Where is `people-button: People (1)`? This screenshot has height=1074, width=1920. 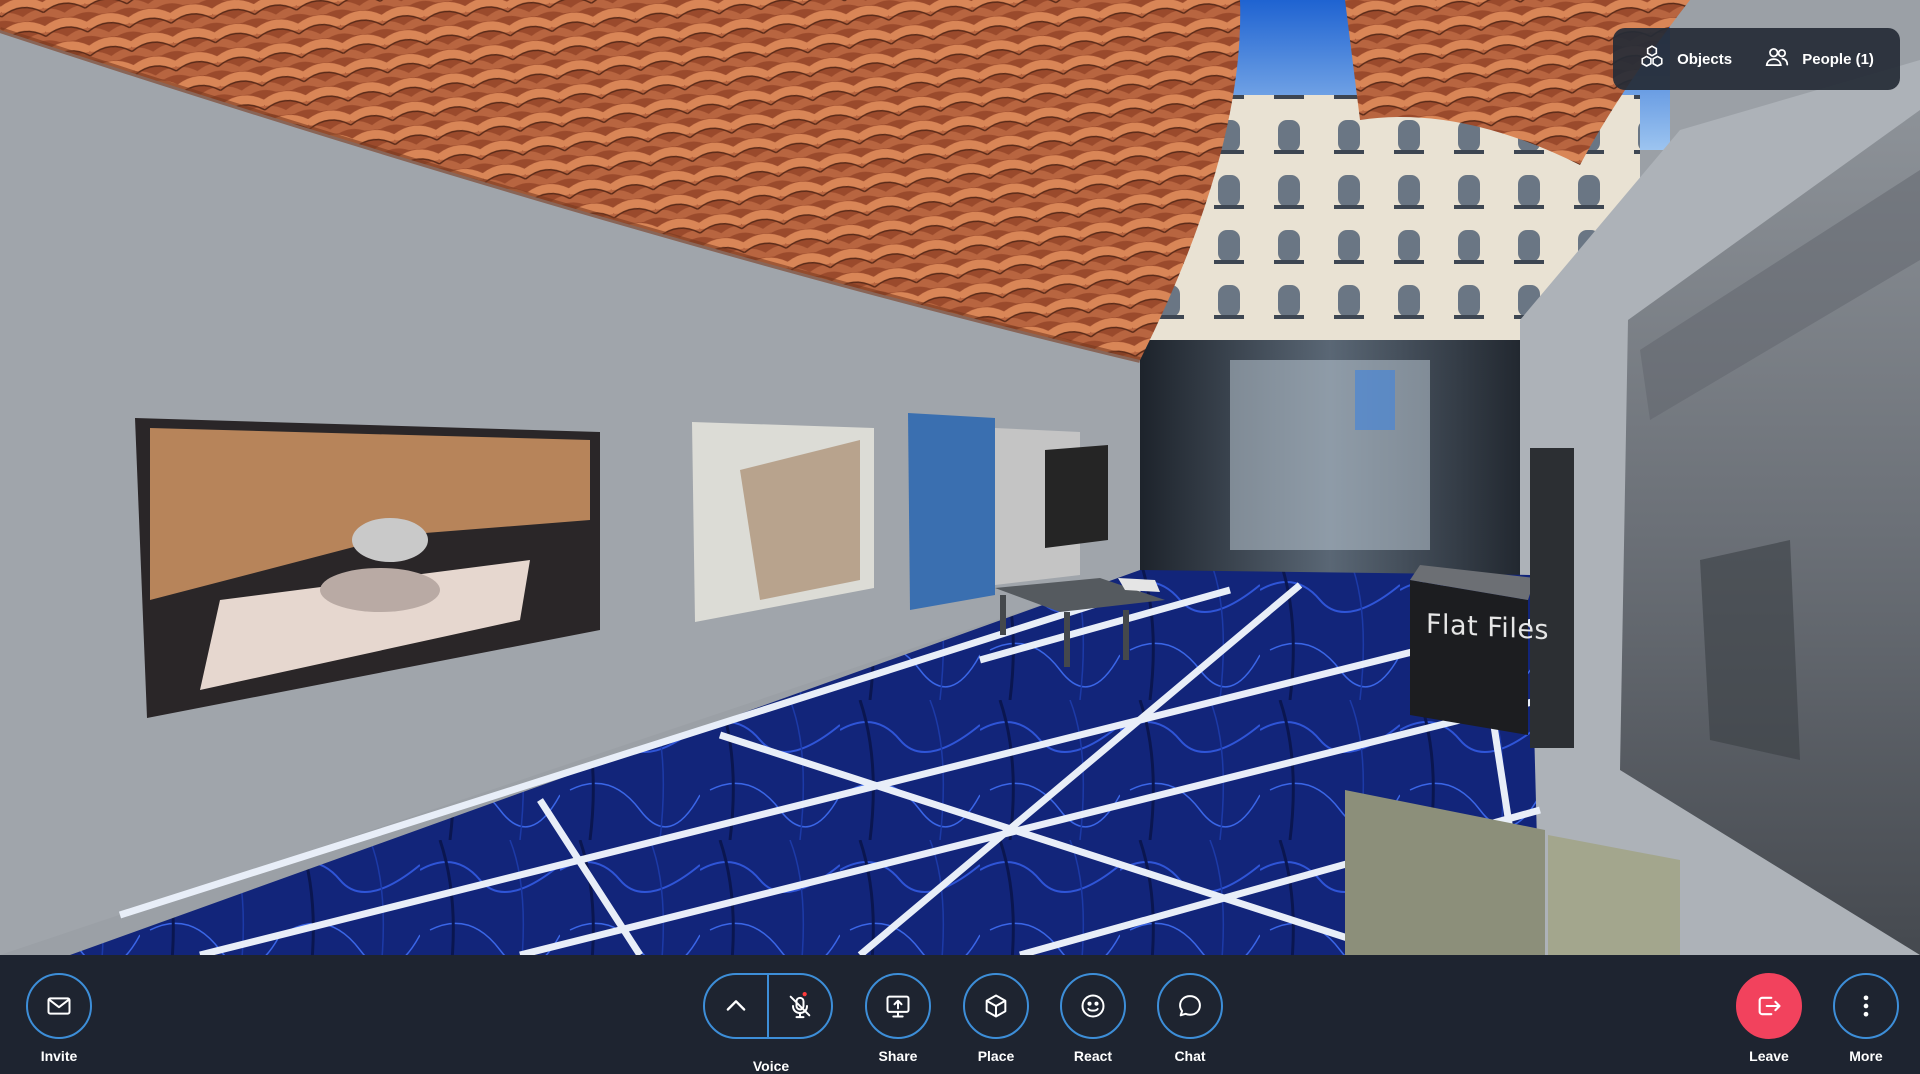 people-button: People (1) is located at coordinates (1819, 59).